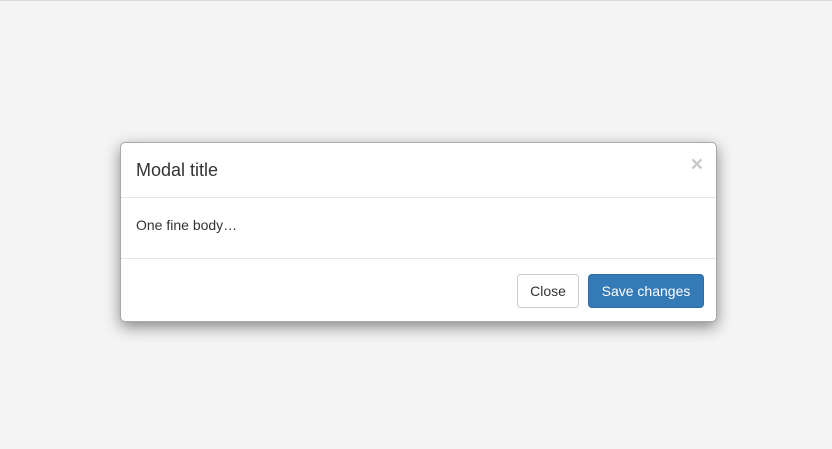 This screenshot has height=449, width=832. I want to click on modal-header: Modal title ×, so click(418, 170).